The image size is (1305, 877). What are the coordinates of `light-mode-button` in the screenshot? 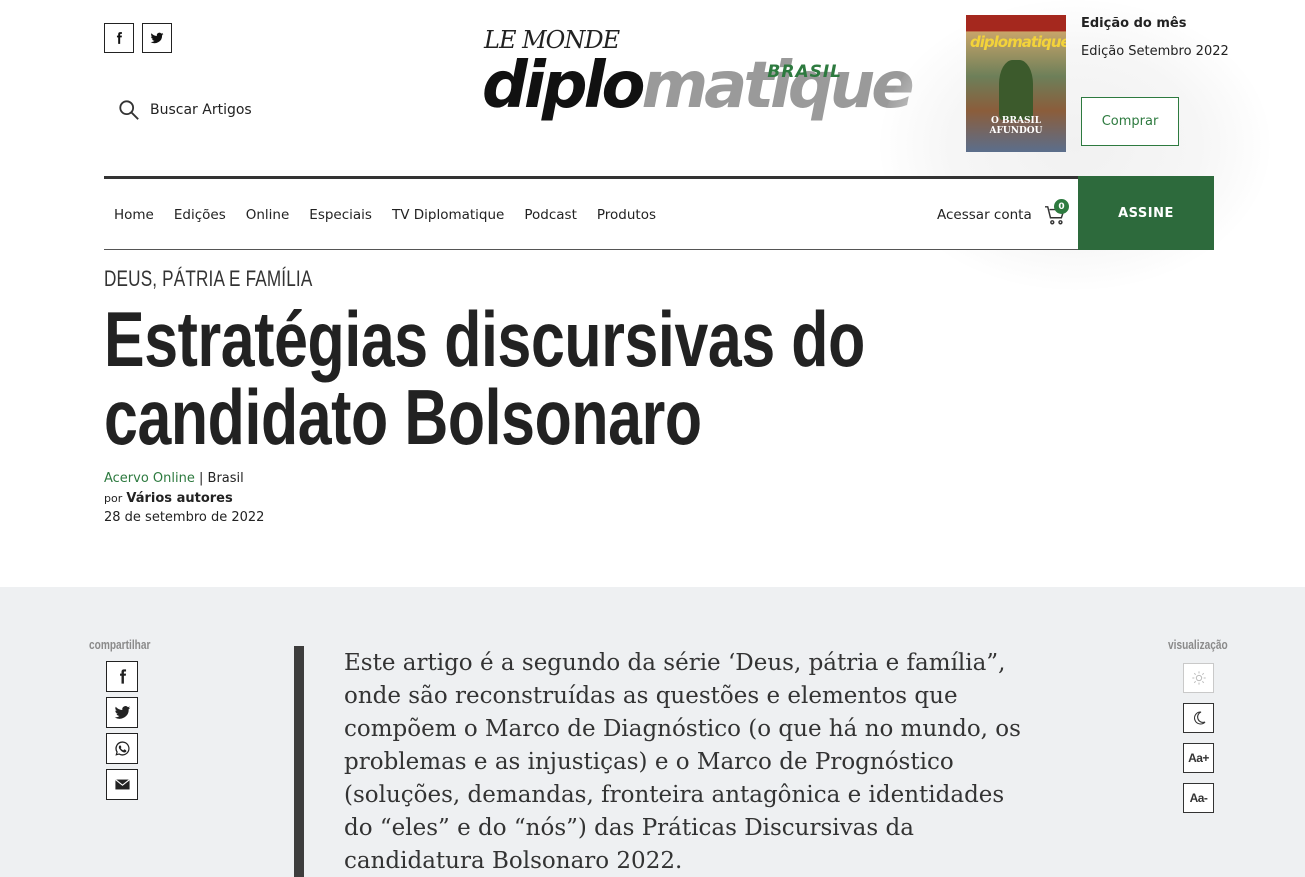 It's located at (1198, 678).